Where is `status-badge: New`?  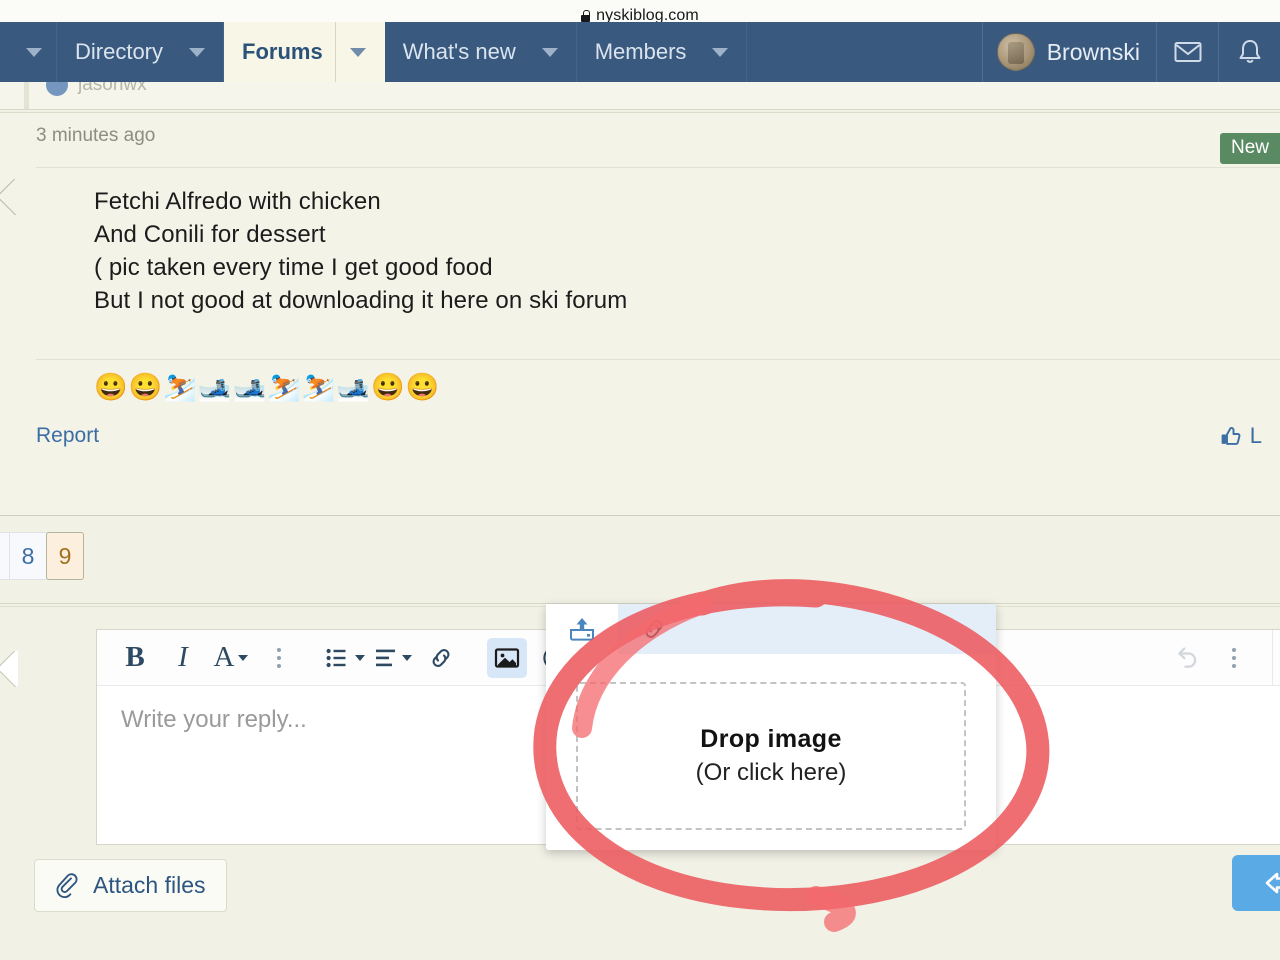 status-badge: New is located at coordinates (1249, 148).